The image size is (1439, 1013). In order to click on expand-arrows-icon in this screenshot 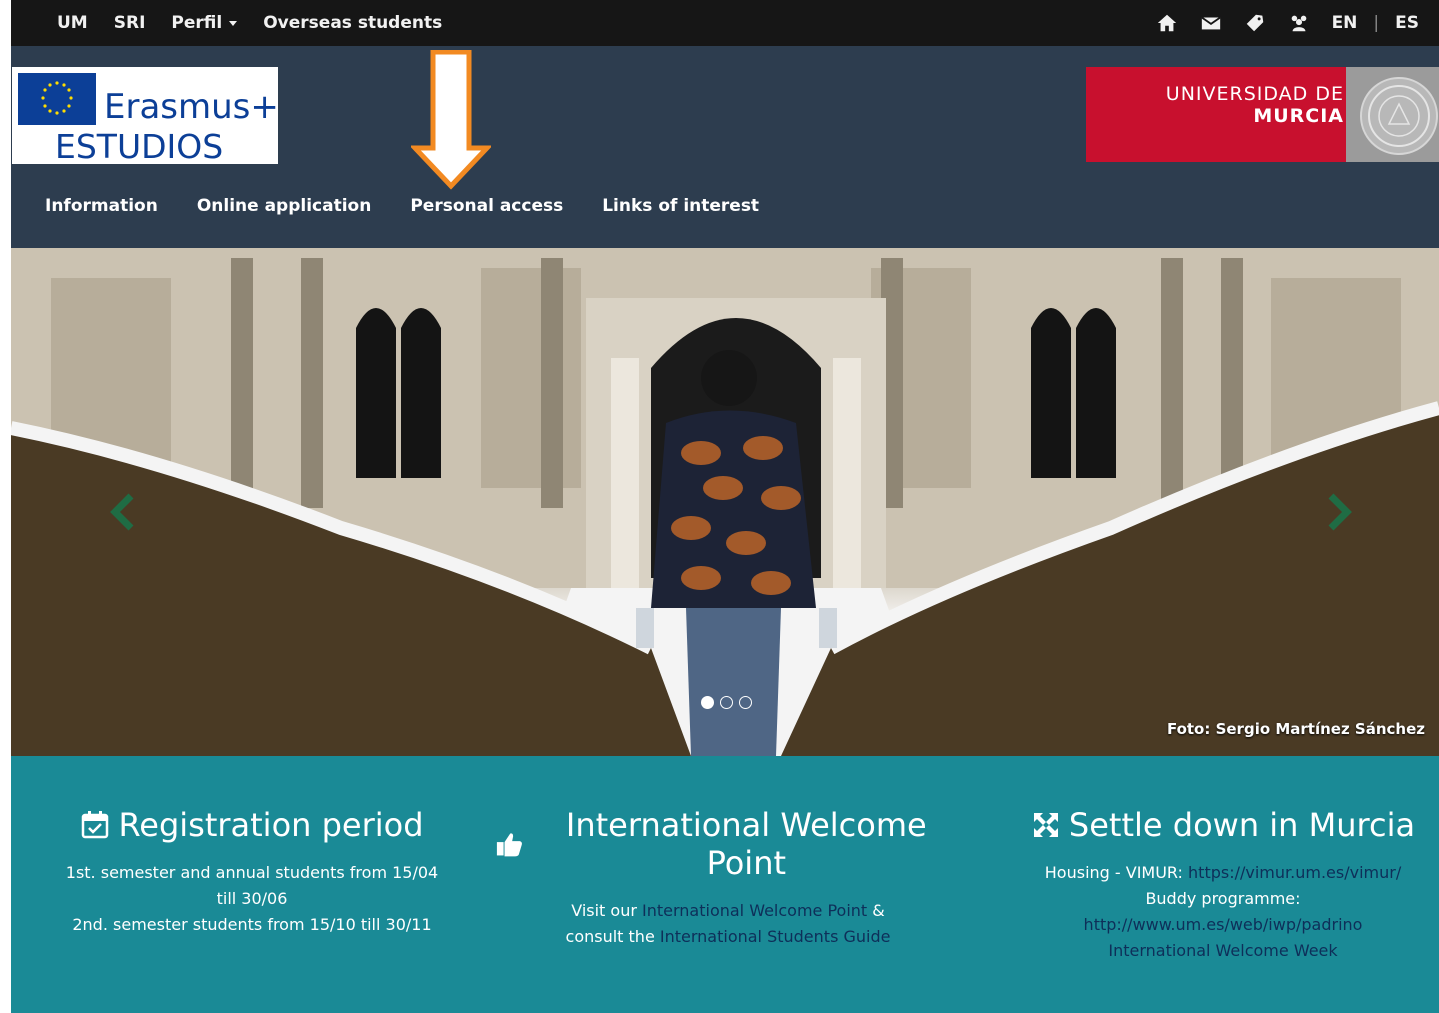, I will do `click(1045, 825)`.